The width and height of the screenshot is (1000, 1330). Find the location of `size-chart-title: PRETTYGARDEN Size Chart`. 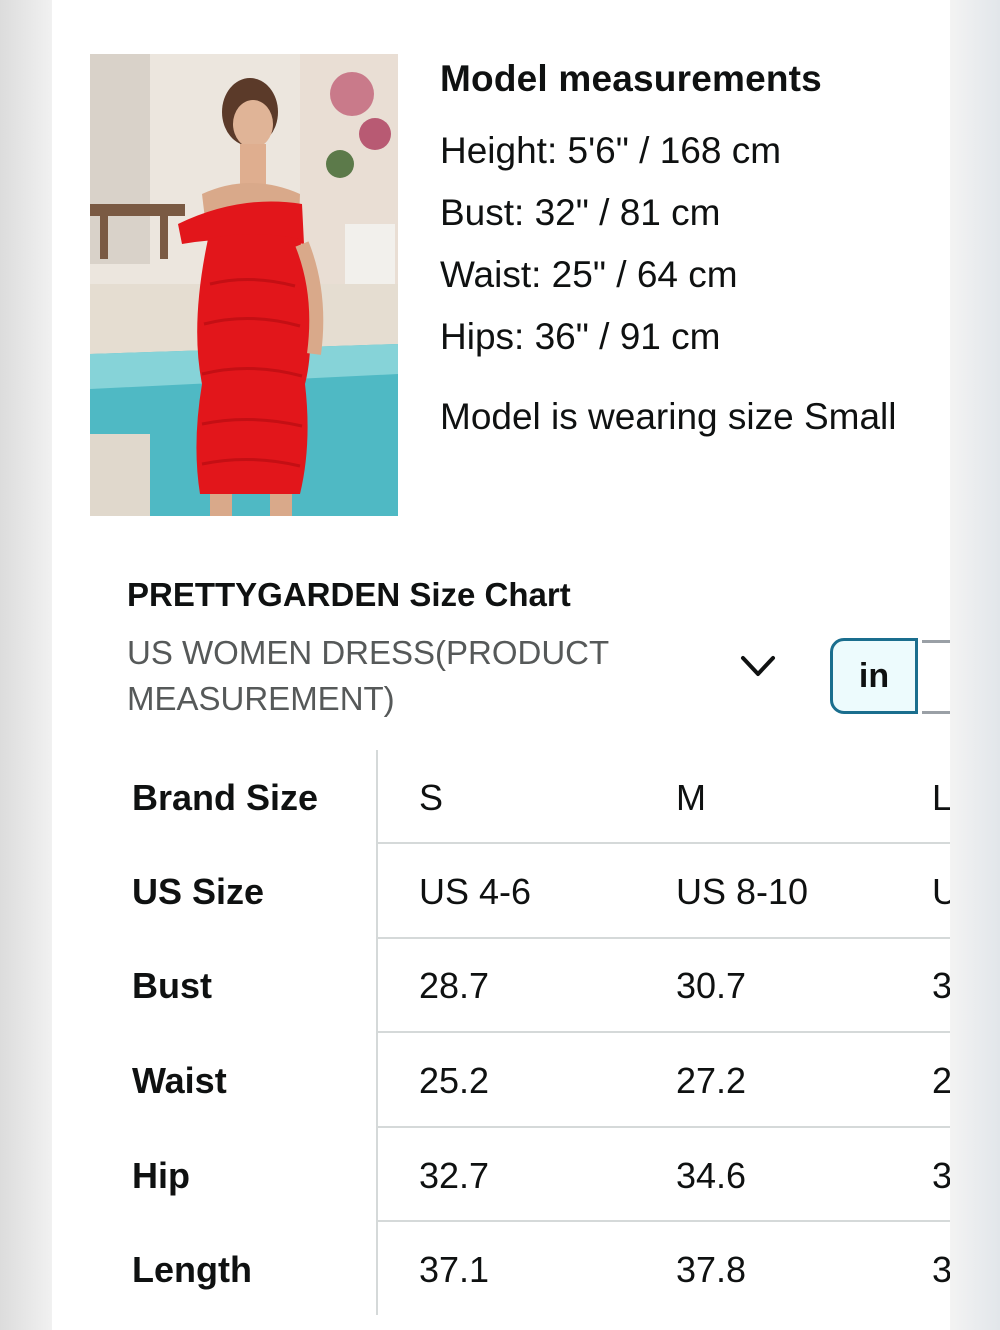

size-chart-title: PRETTYGARDEN Size Chart is located at coordinates (349, 594).